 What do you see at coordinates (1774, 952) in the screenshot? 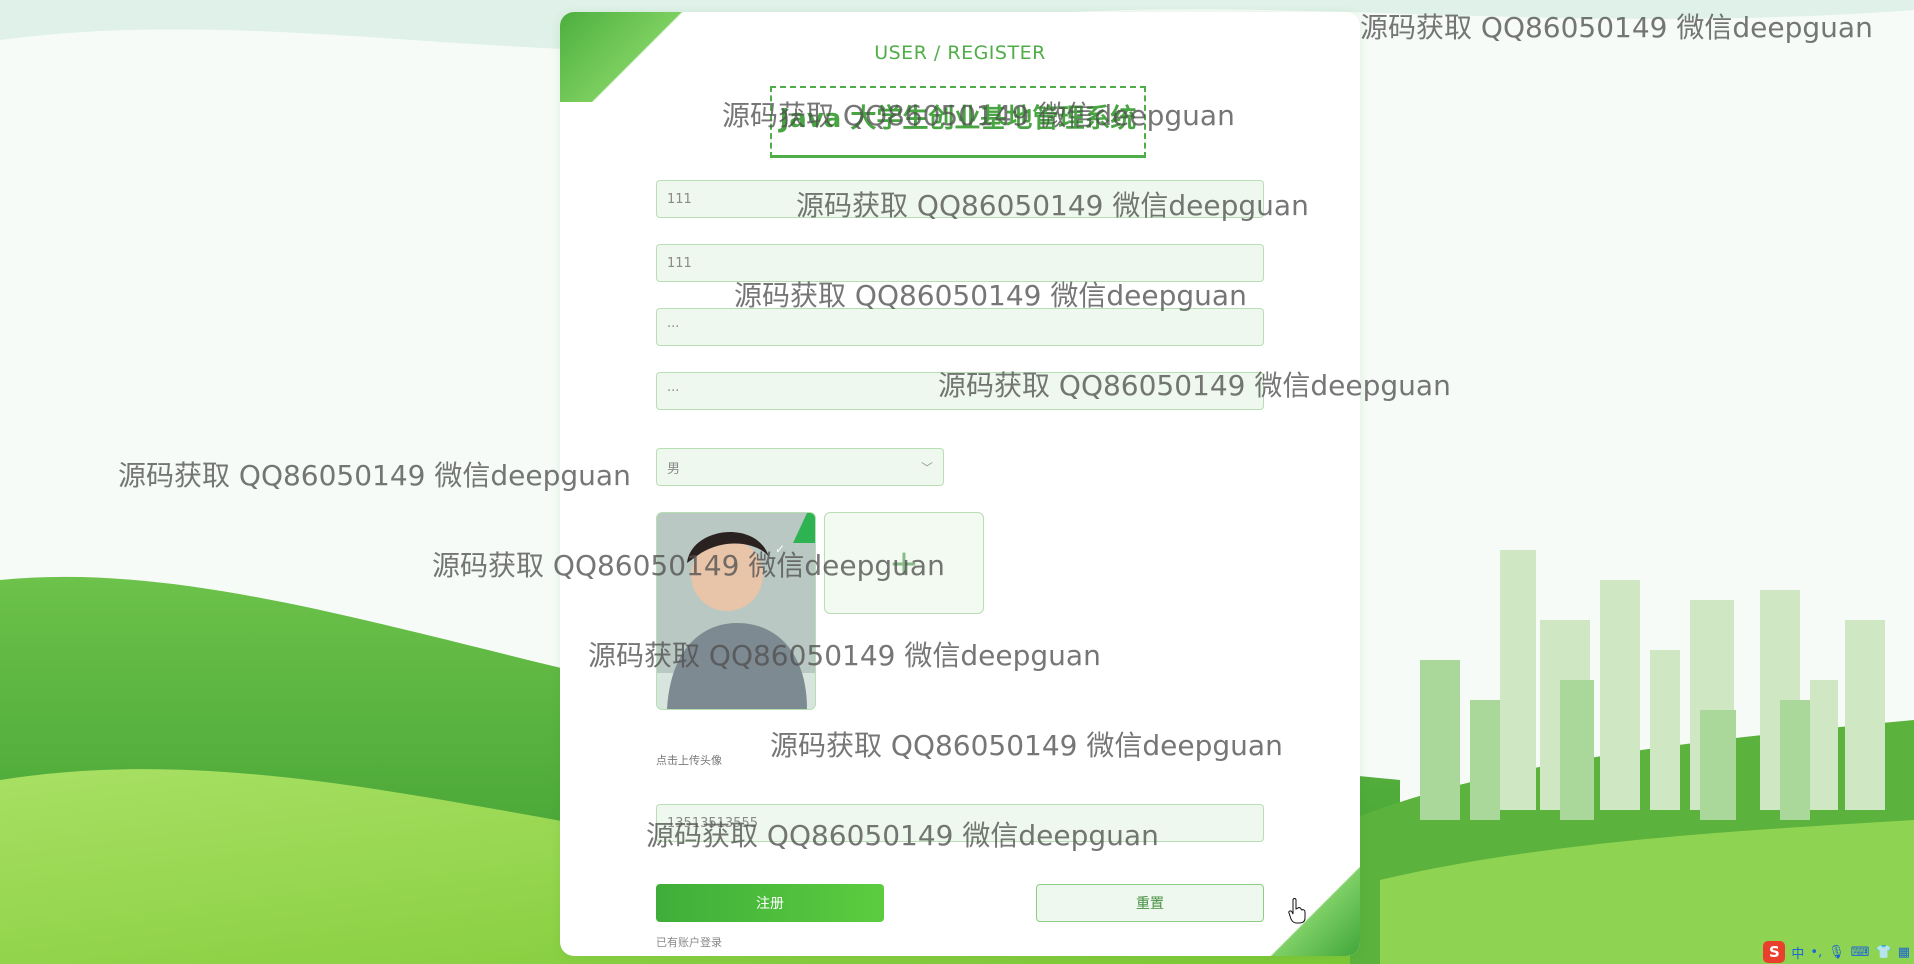
I see `sogou-ime-icon: S` at bounding box center [1774, 952].